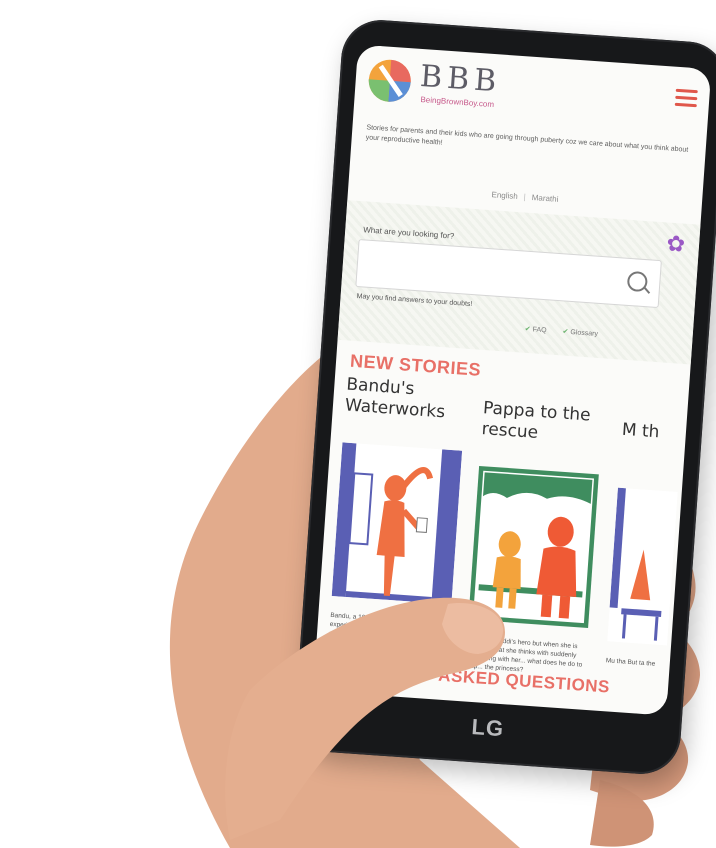 The width and height of the screenshot is (716, 848). I want to click on story-illustration-father-daughter, so click(533, 547).